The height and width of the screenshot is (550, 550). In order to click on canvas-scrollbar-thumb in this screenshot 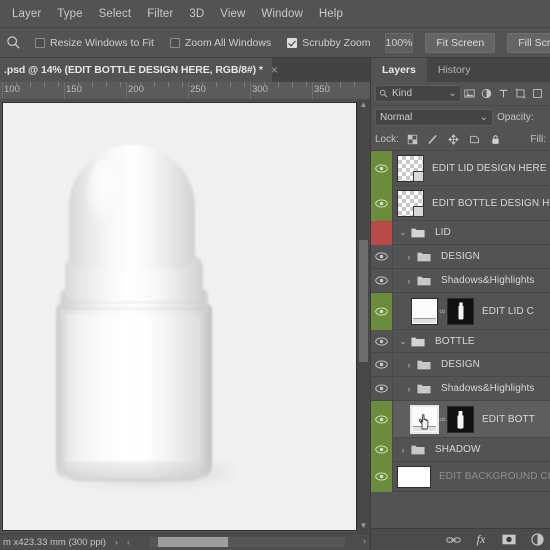, I will do `click(363, 301)`.